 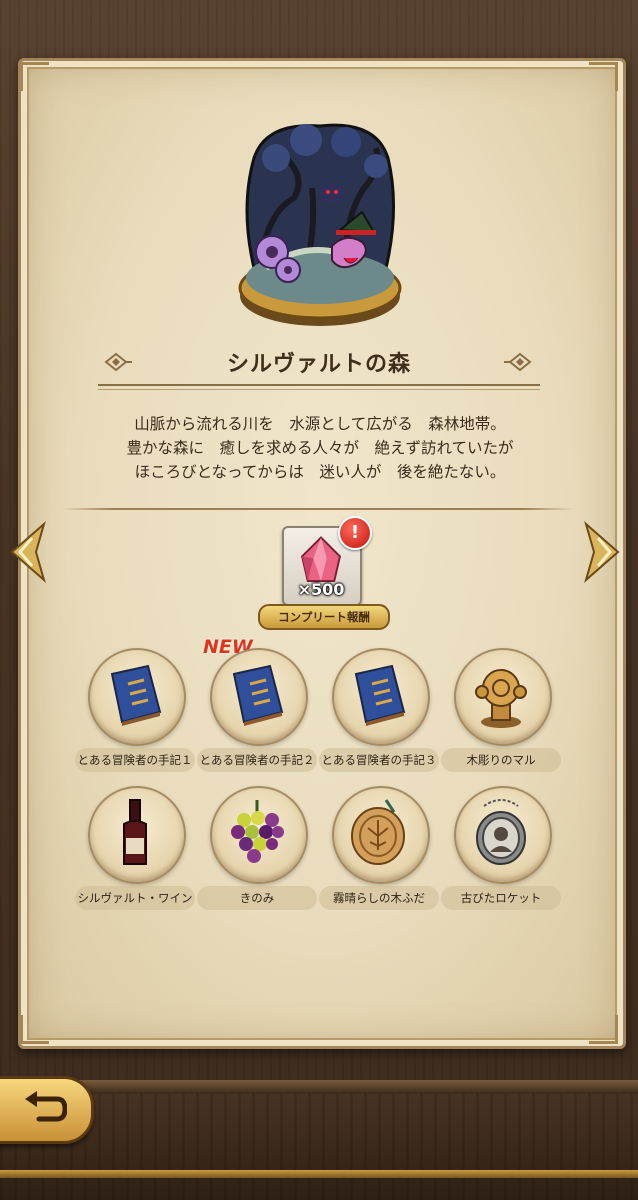 What do you see at coordinates (319, 1140) in the screenshot?
I see `bottom-toolbar` at bounding box center [319, 1140].